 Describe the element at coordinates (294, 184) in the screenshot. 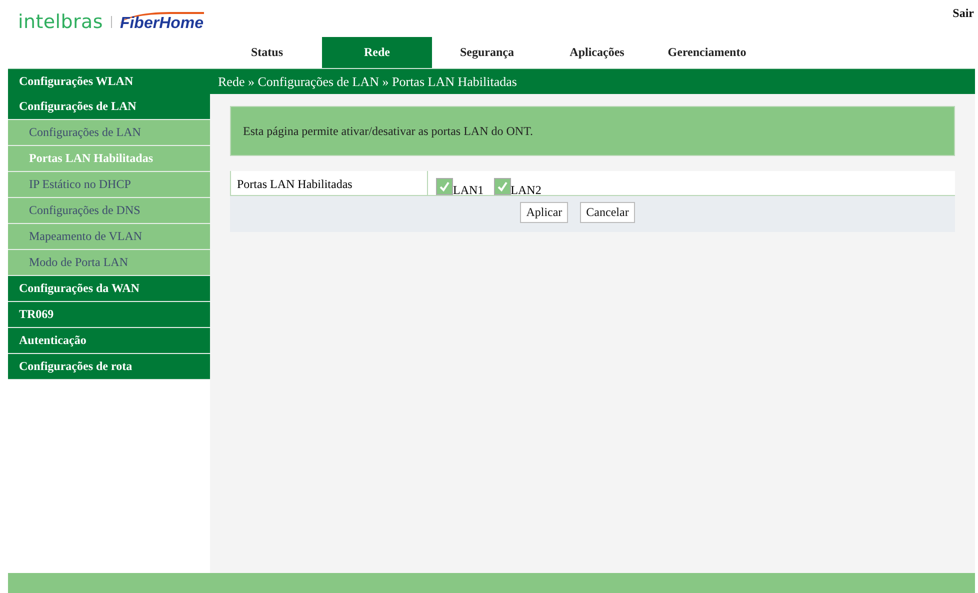

I see `field-label: Portas LAN Habilitadas` at that location.